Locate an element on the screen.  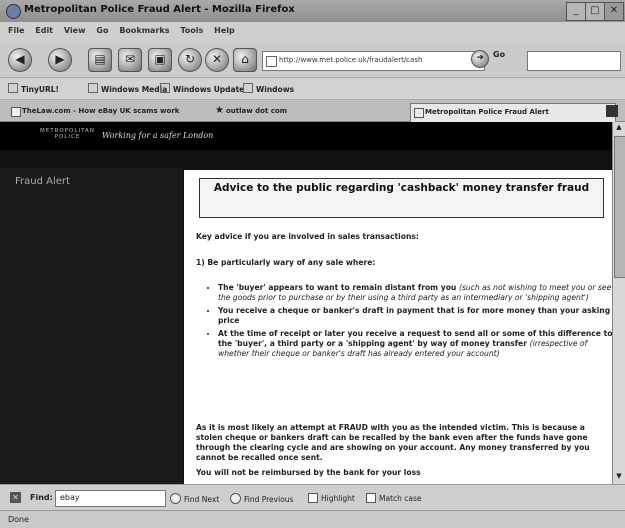
minimize-button: _ is located at coordinates (576, 11).